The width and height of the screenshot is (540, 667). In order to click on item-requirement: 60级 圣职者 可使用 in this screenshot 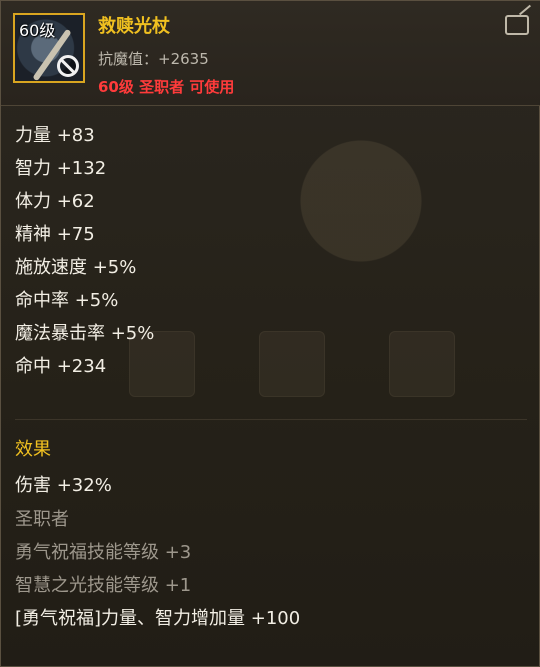, I will do `click(166, 87)`.